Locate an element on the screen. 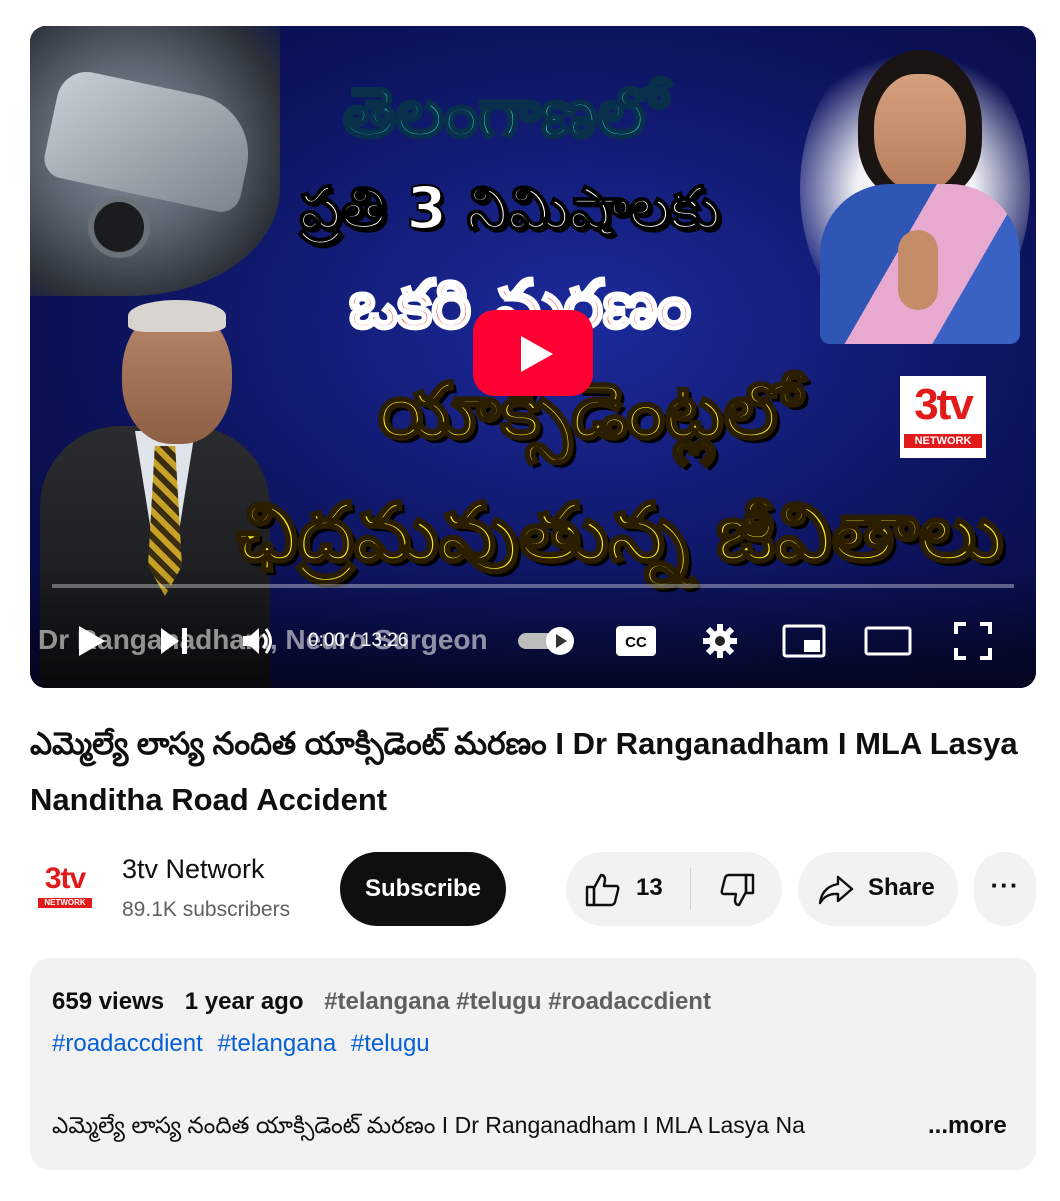 This screenshot has height=1201, width=1060. thumbnail-logo-subtext: NETWORK is located at coordinates (943, 441).